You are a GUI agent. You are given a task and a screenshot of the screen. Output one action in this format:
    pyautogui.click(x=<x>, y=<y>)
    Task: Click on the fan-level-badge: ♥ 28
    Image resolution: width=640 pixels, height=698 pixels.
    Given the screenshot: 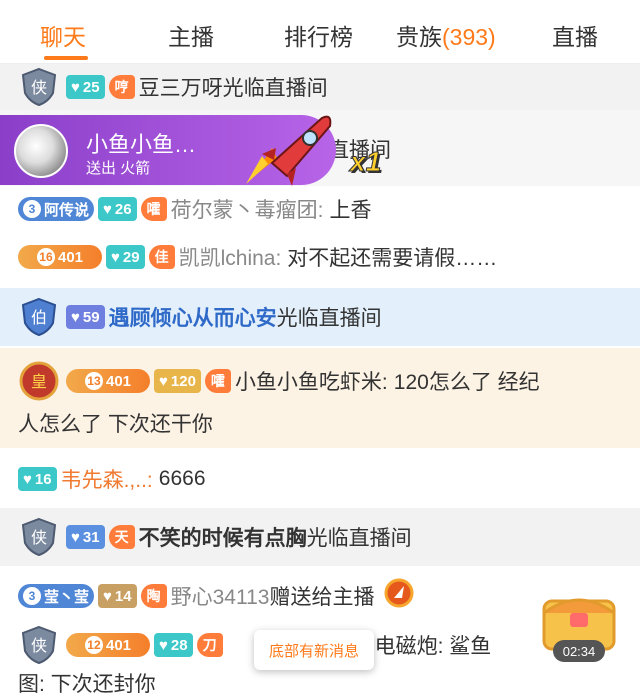 What is the action you would take?
    pyautogui.click(x=173, y=645)
    